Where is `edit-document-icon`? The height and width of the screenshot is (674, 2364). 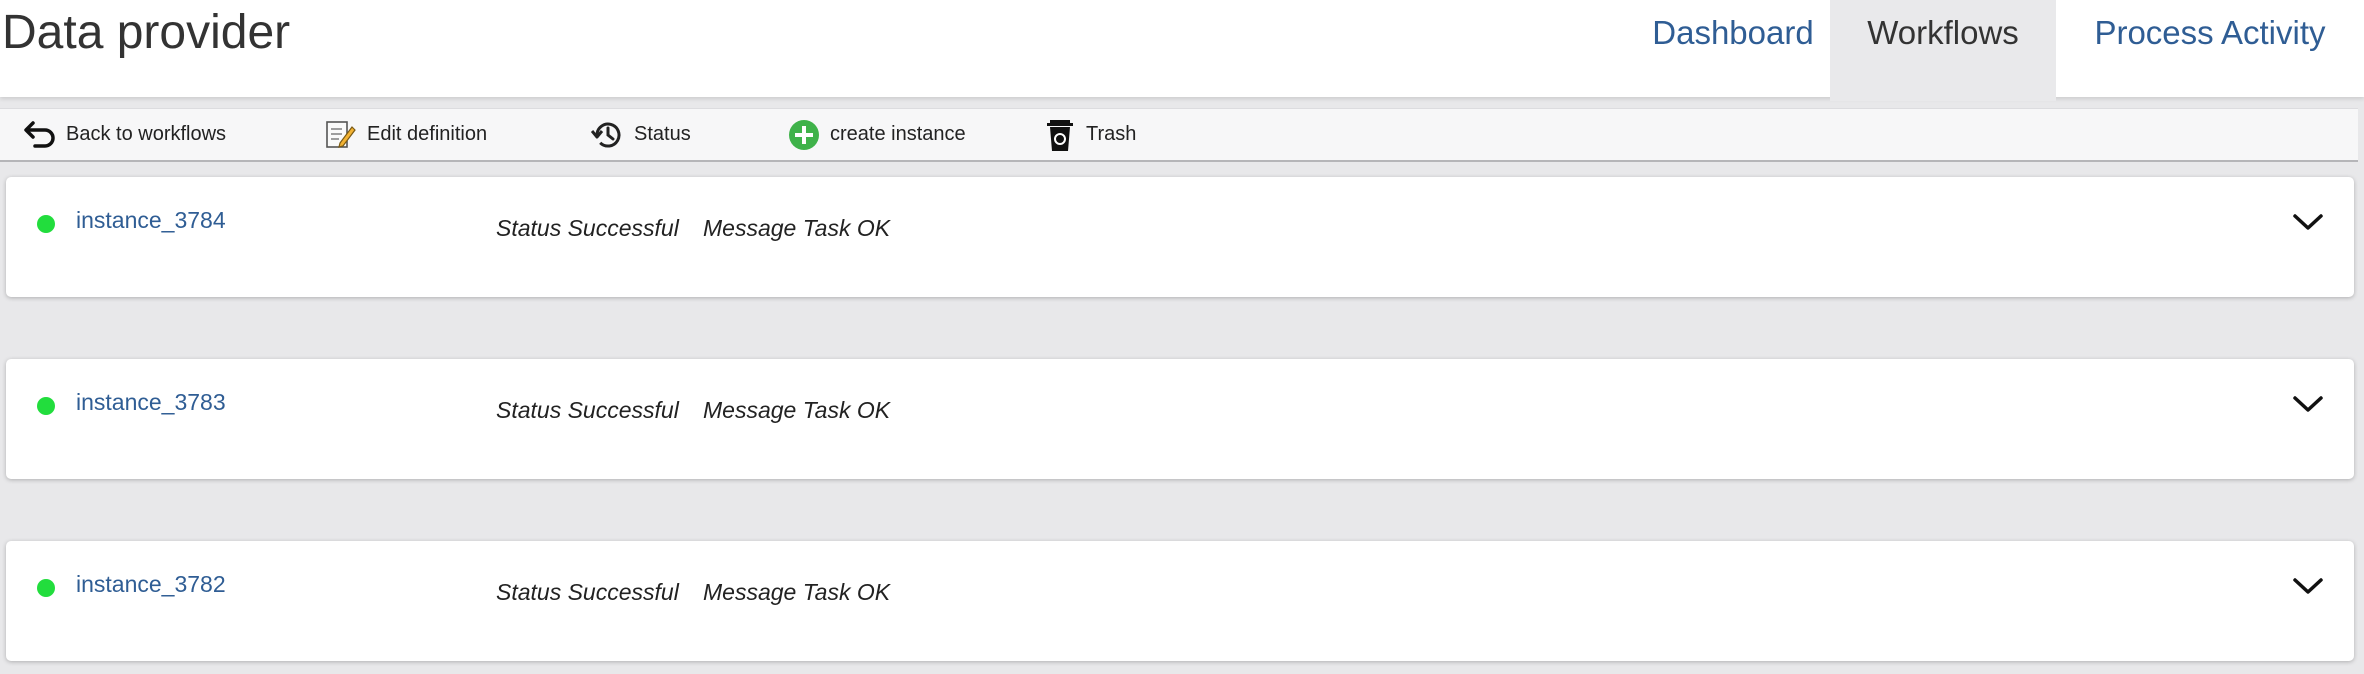 edit-document-icon is located at coordinates (341, 135).